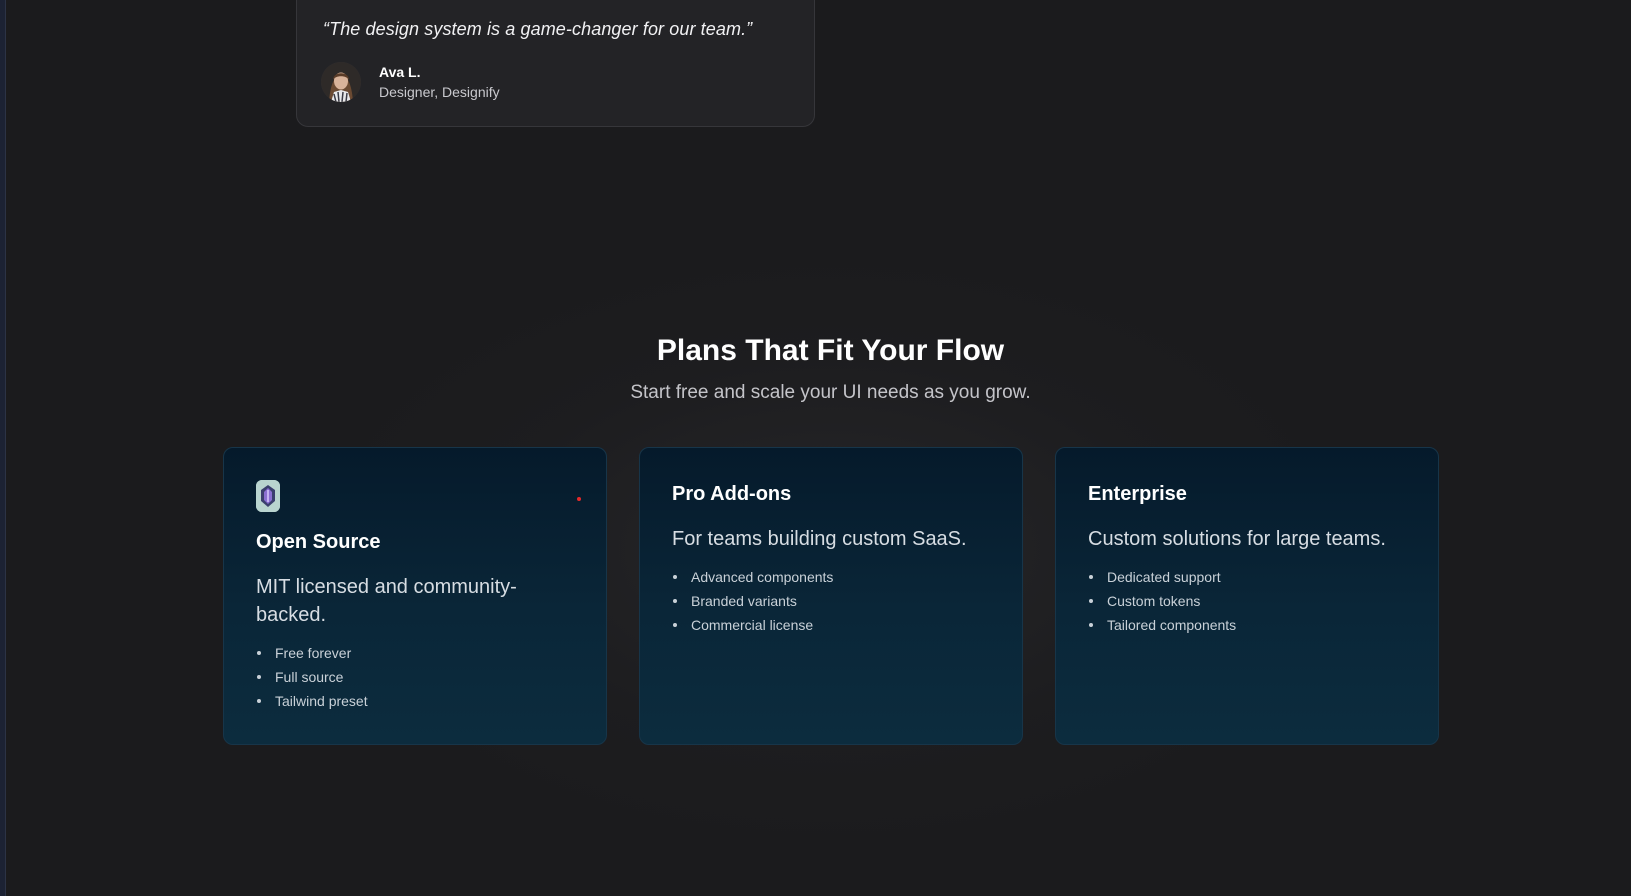  What do you see at coordinates (1237, 539) in the screenshot?
I see `plan-description: Custom solutions for large teams.` at bounding box center [1237, 539].